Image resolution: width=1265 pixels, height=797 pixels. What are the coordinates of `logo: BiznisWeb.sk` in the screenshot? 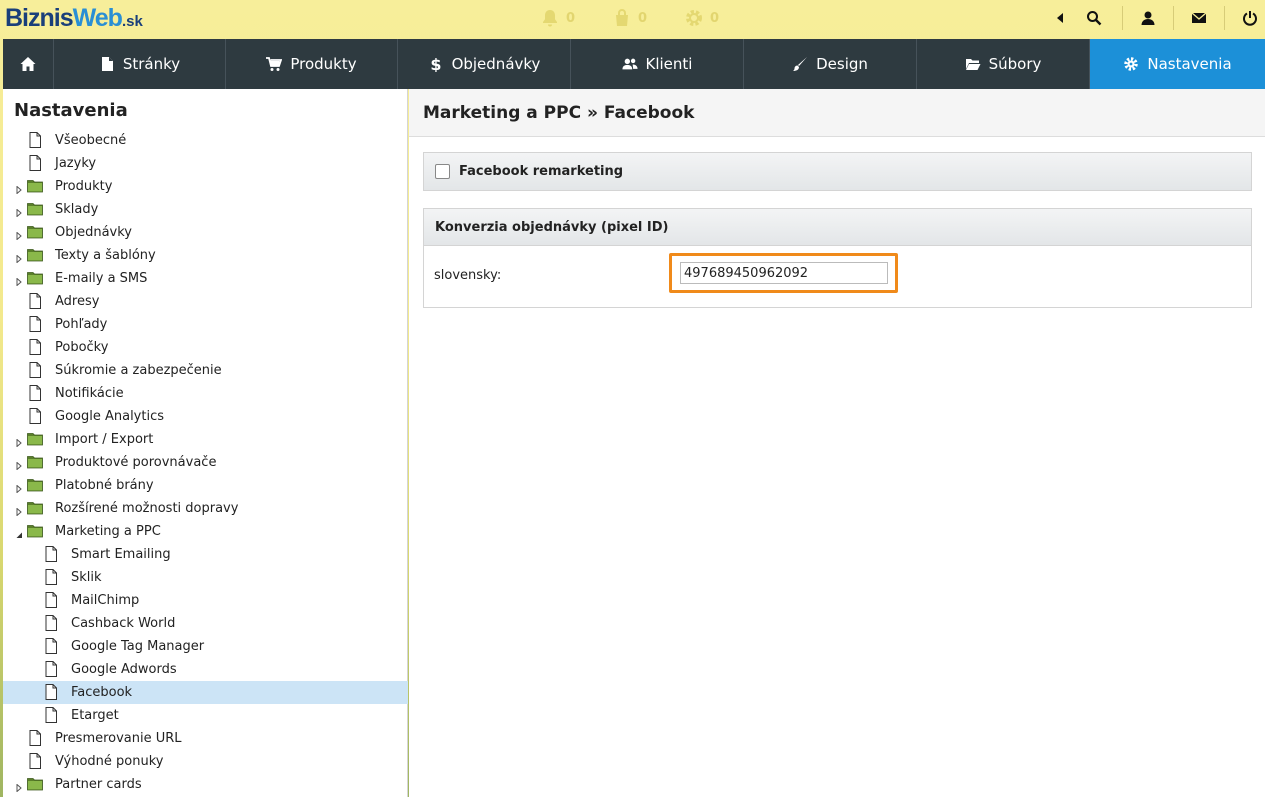 It's located at (74, 18).